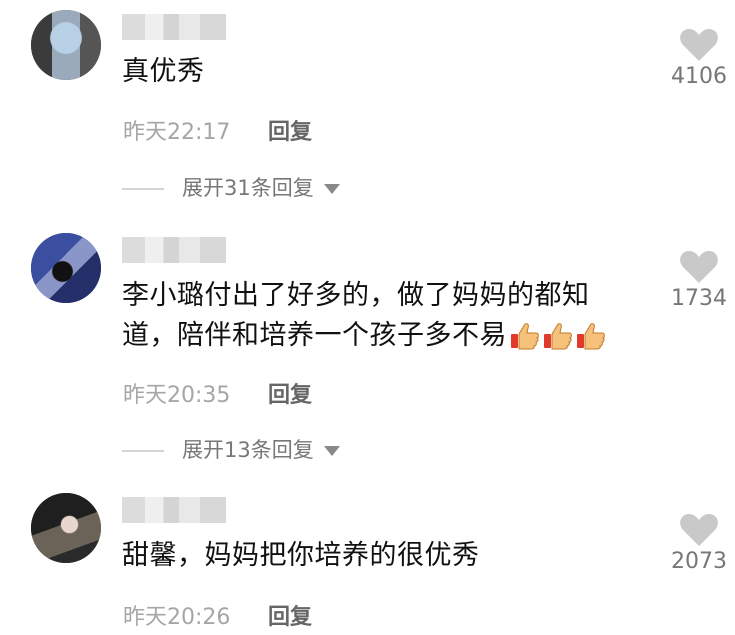 This screenshot has height=635, width=735. What do you see at coordinates (177, 617) in the screenshot?
I see `comment-time: 昨天20:26` at bounding box center [177, 617].